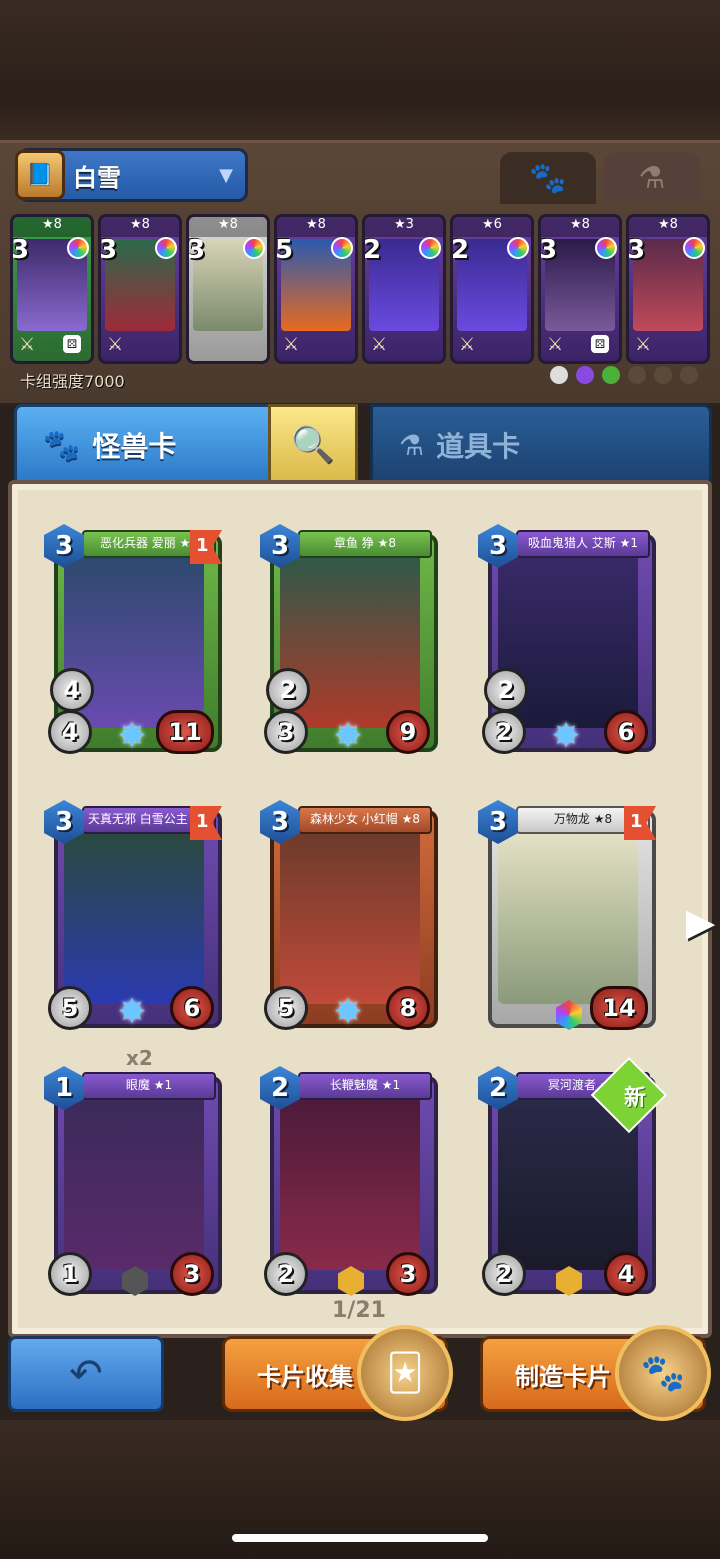 The image size is (720, 1559). I want to click on monster-card: 眼魔 ★1 1 1 3, so click(133, 1181).